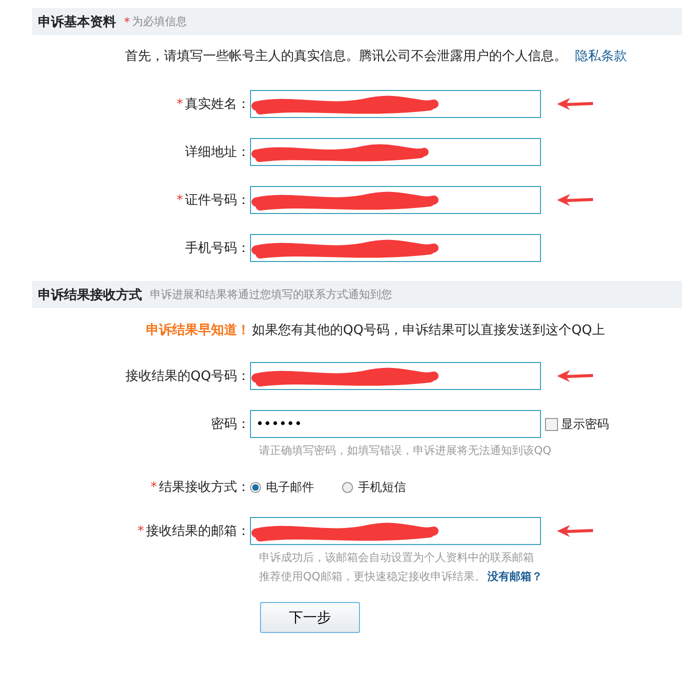  Describe the element at coordinates (271, 294) in the screenshot. I see `section-subtitle: 申诉进展和结果将通过您填写的联系方式通知到您` at that location.